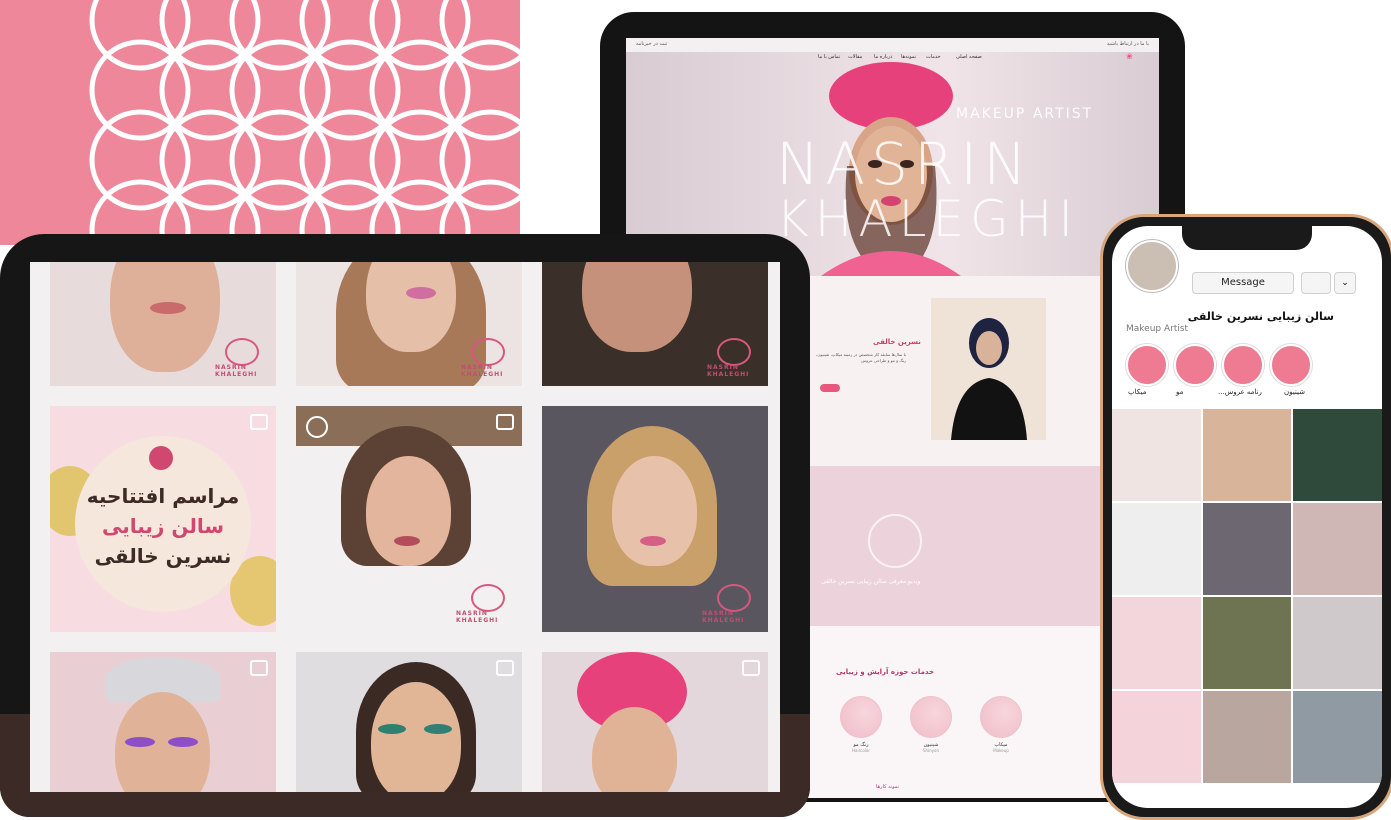 The image size is (1391, 820). Describe the element at coordinates (1128, 44) in the screenshot. I see `contact-link: با ما در ارتباط باشید` at that location.